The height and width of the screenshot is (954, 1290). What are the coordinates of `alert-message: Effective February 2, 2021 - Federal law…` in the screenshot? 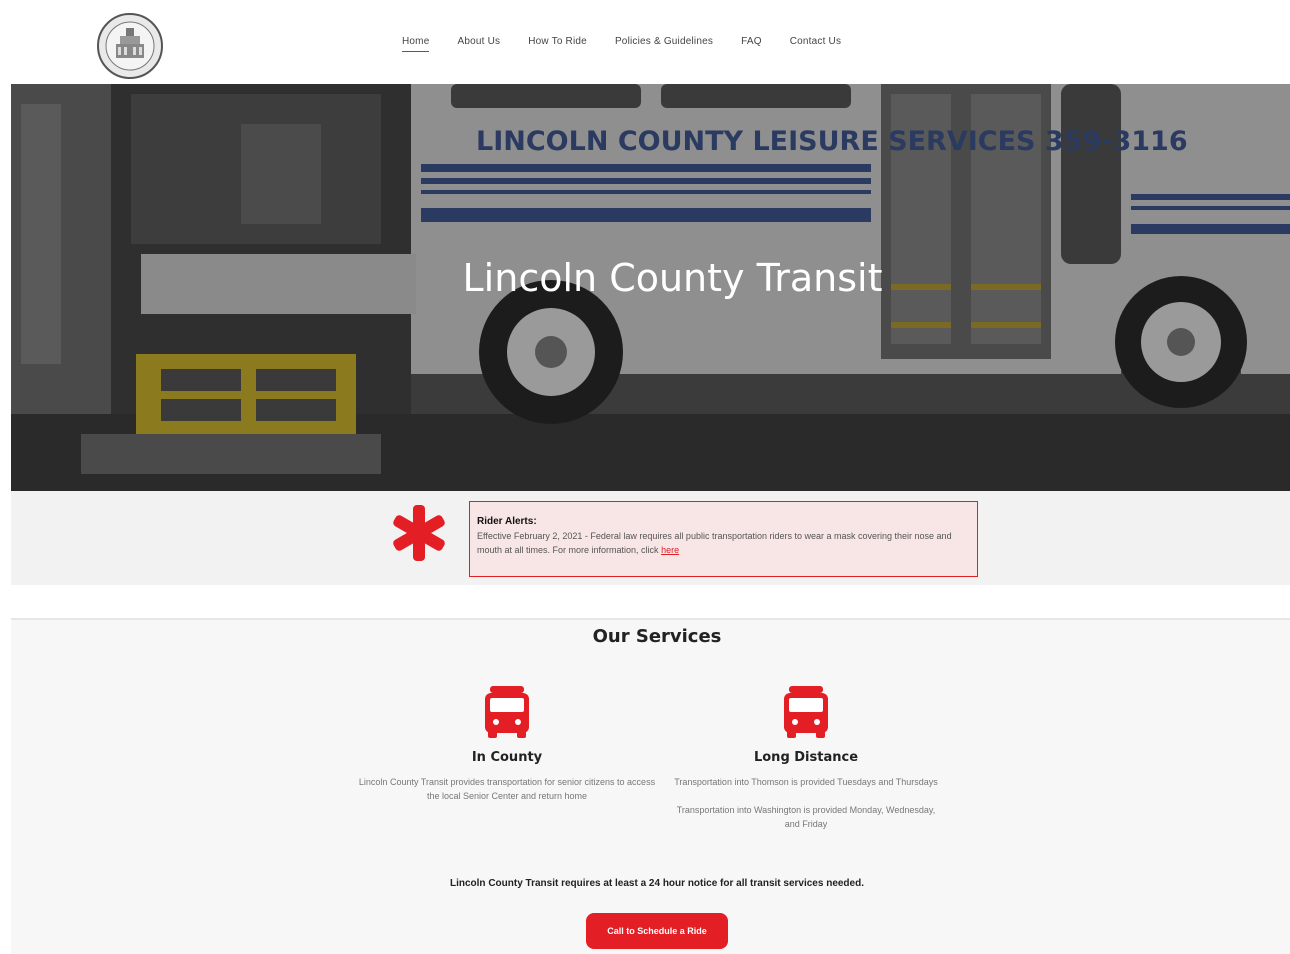 It's located at (714, 543).